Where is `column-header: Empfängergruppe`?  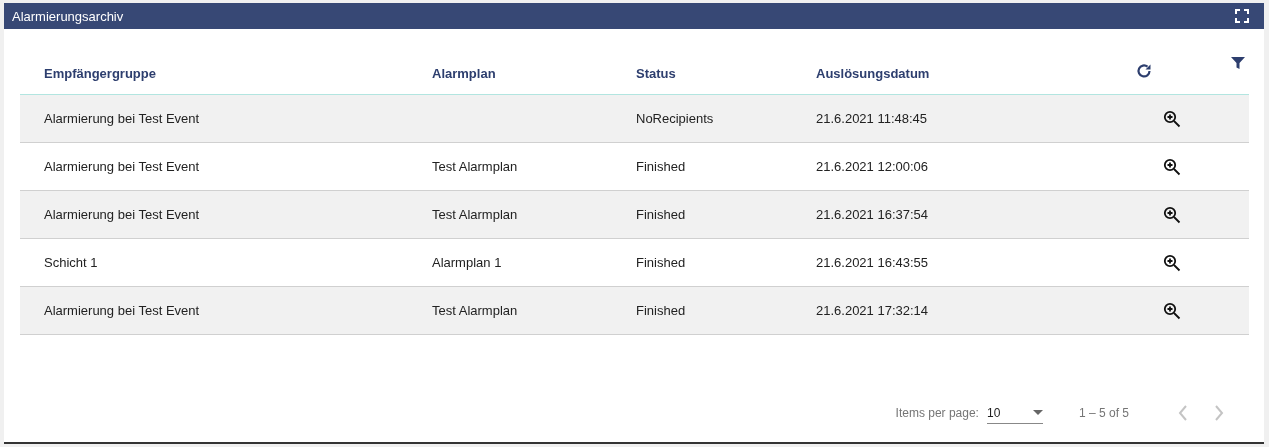
column-header: Empfängergruppe is located at coordinates (238, 73).